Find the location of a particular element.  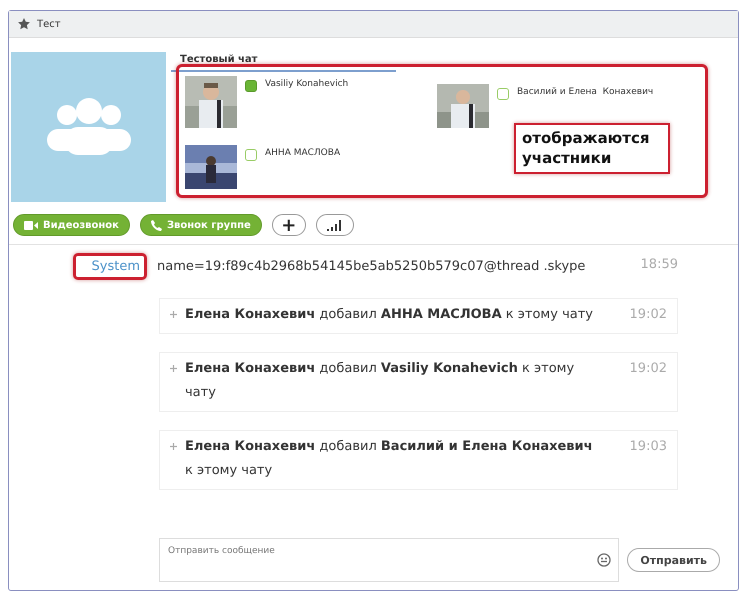

star-icon is located at coordinates (24, 24).